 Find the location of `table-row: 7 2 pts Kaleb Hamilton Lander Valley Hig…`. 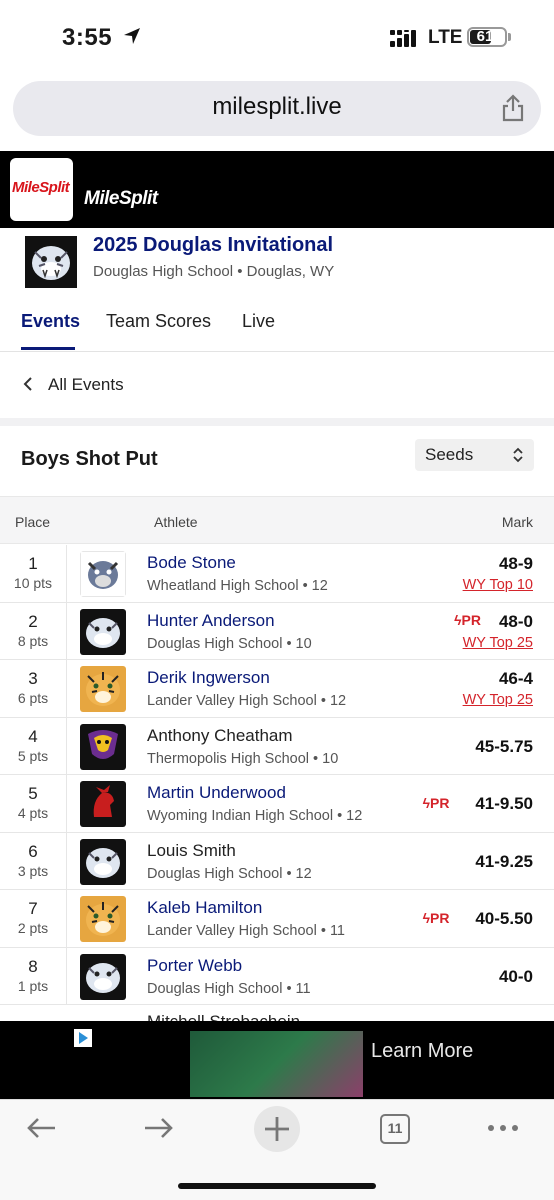

table-row: 7 2 pts Kaleb Hamilton Lander Valley Hig… is located at coordinates (277, 919).